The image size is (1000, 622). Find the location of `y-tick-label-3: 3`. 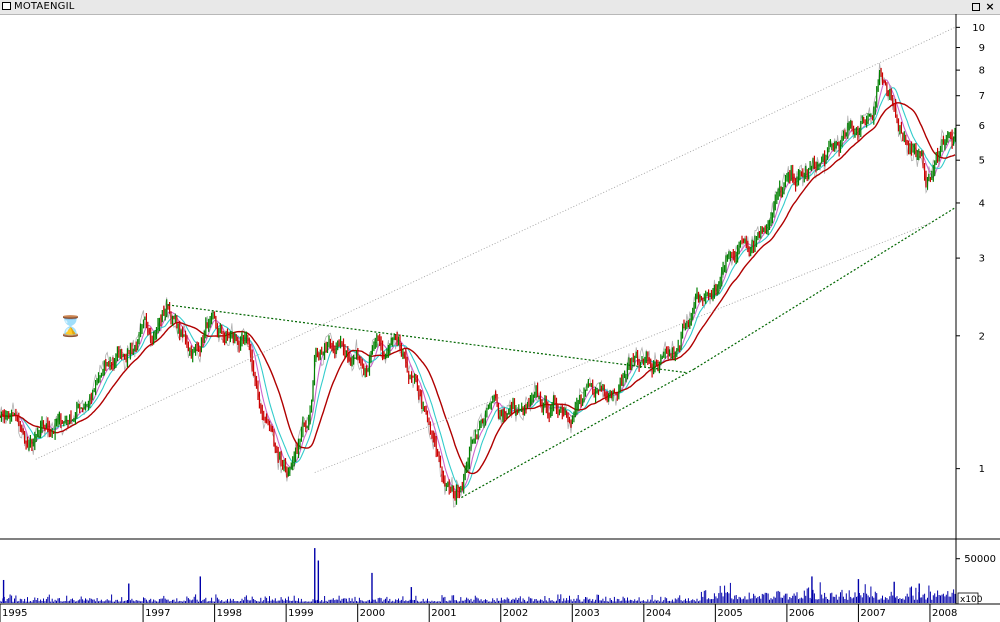

y-tick-label-3: 3 is located at coordinates (982, 259).